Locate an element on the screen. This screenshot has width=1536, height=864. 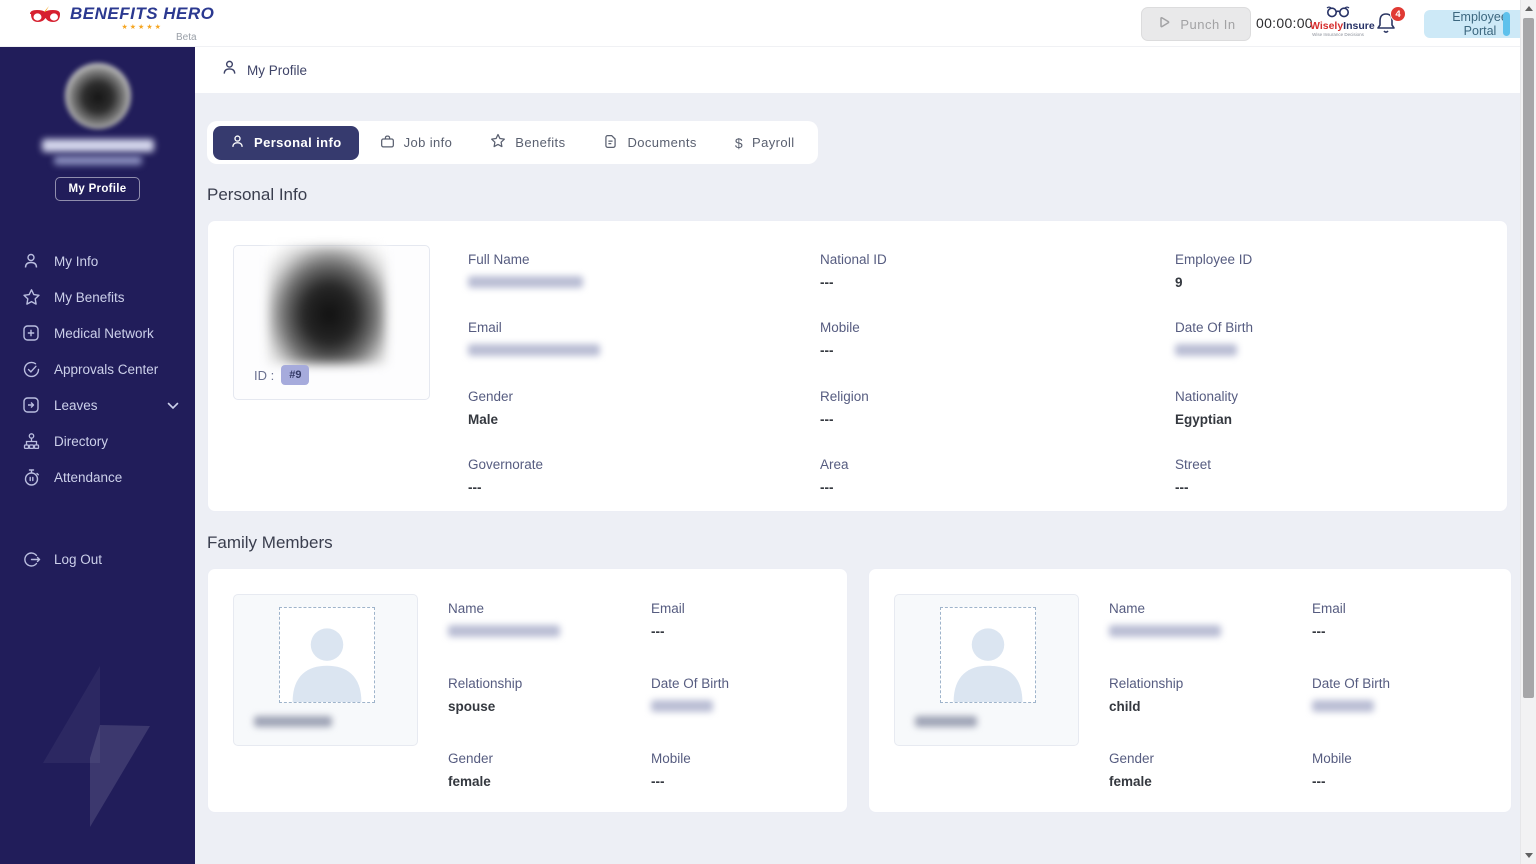
field-national-id: National ID --- is located at coordinates (853, 271).